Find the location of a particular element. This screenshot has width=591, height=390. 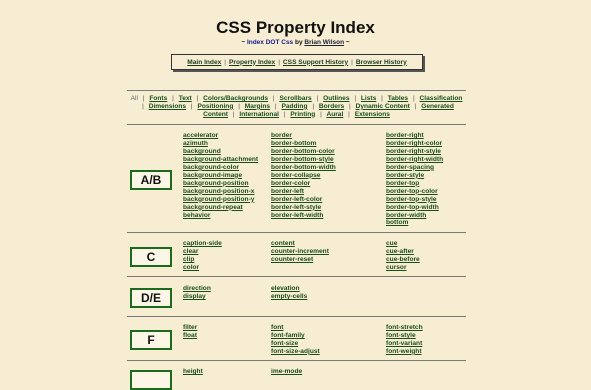

property-link: filter is located at coordinates (190, 328).